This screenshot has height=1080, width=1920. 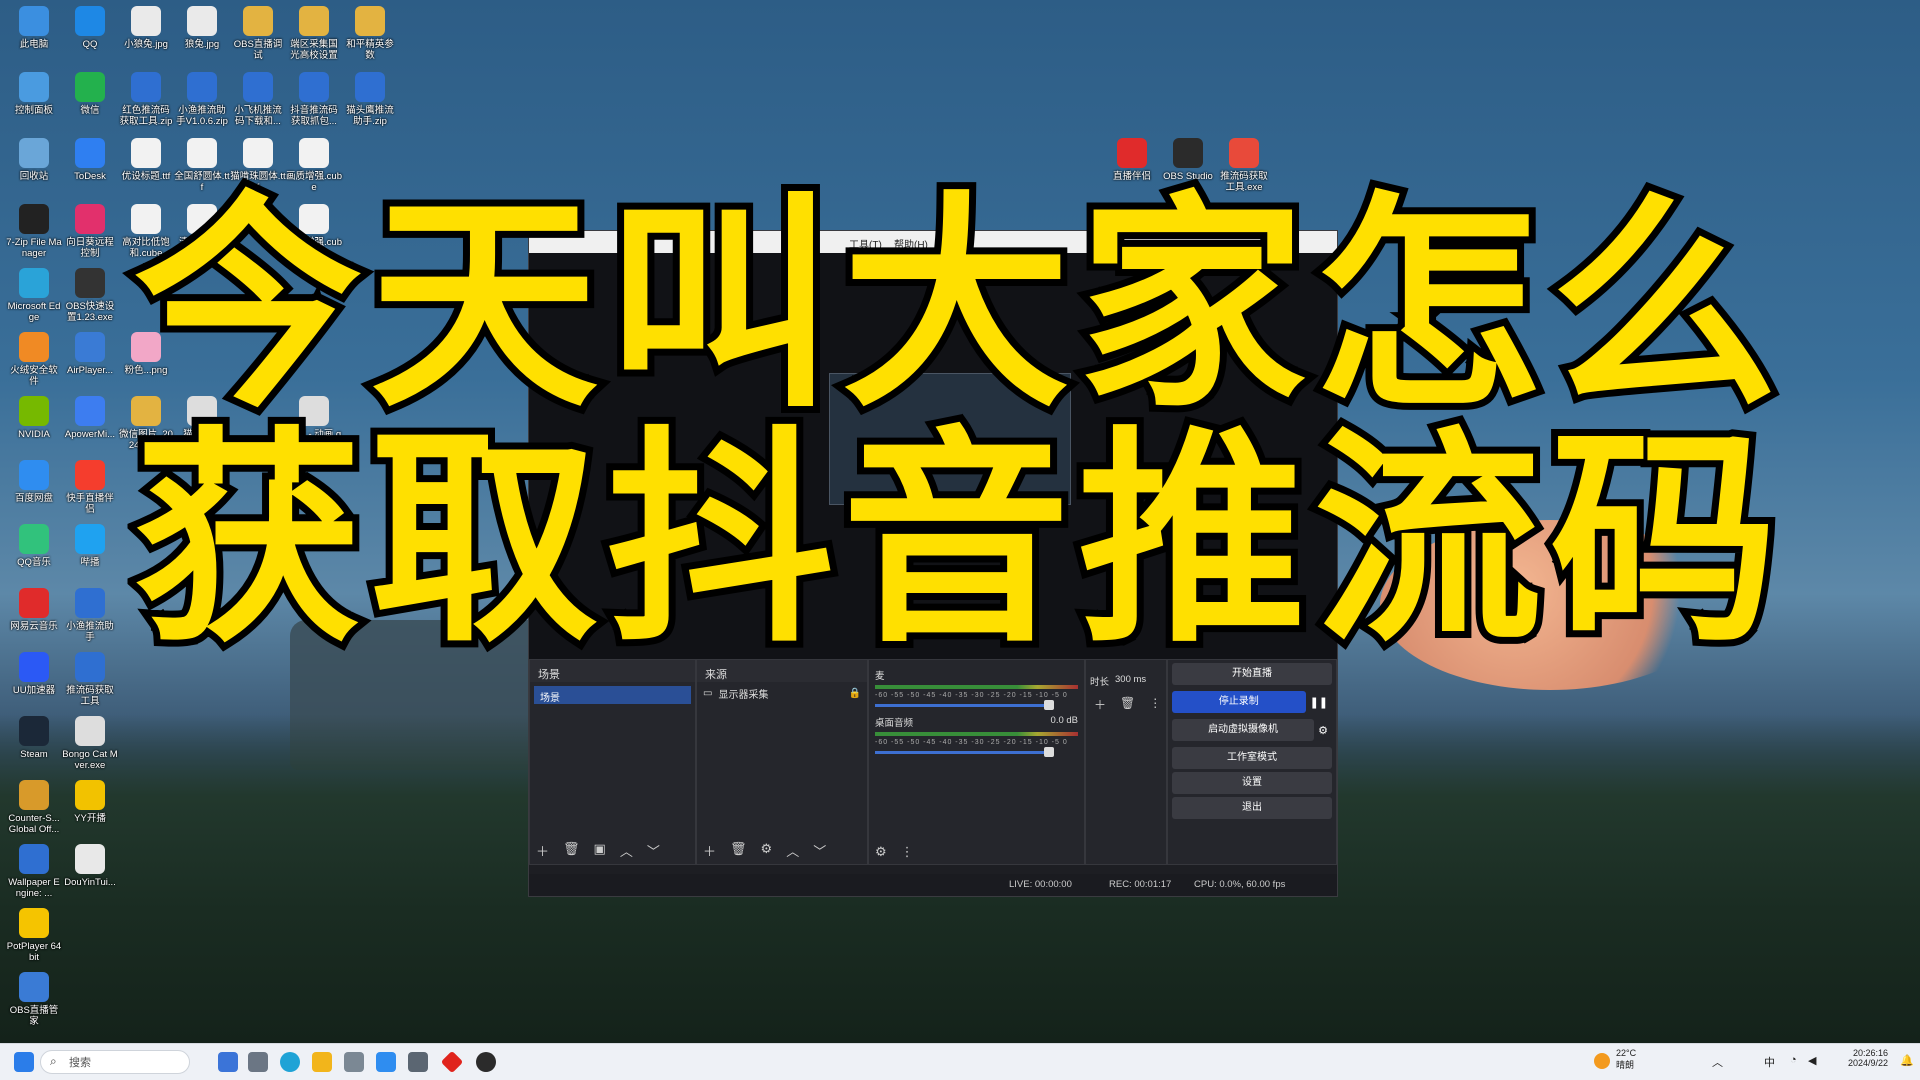 What do you see at coordinates (1868, 1063) in the screenshot?
I see `clock-date: 2024/9/22` at bounding box center [1868, 1063].